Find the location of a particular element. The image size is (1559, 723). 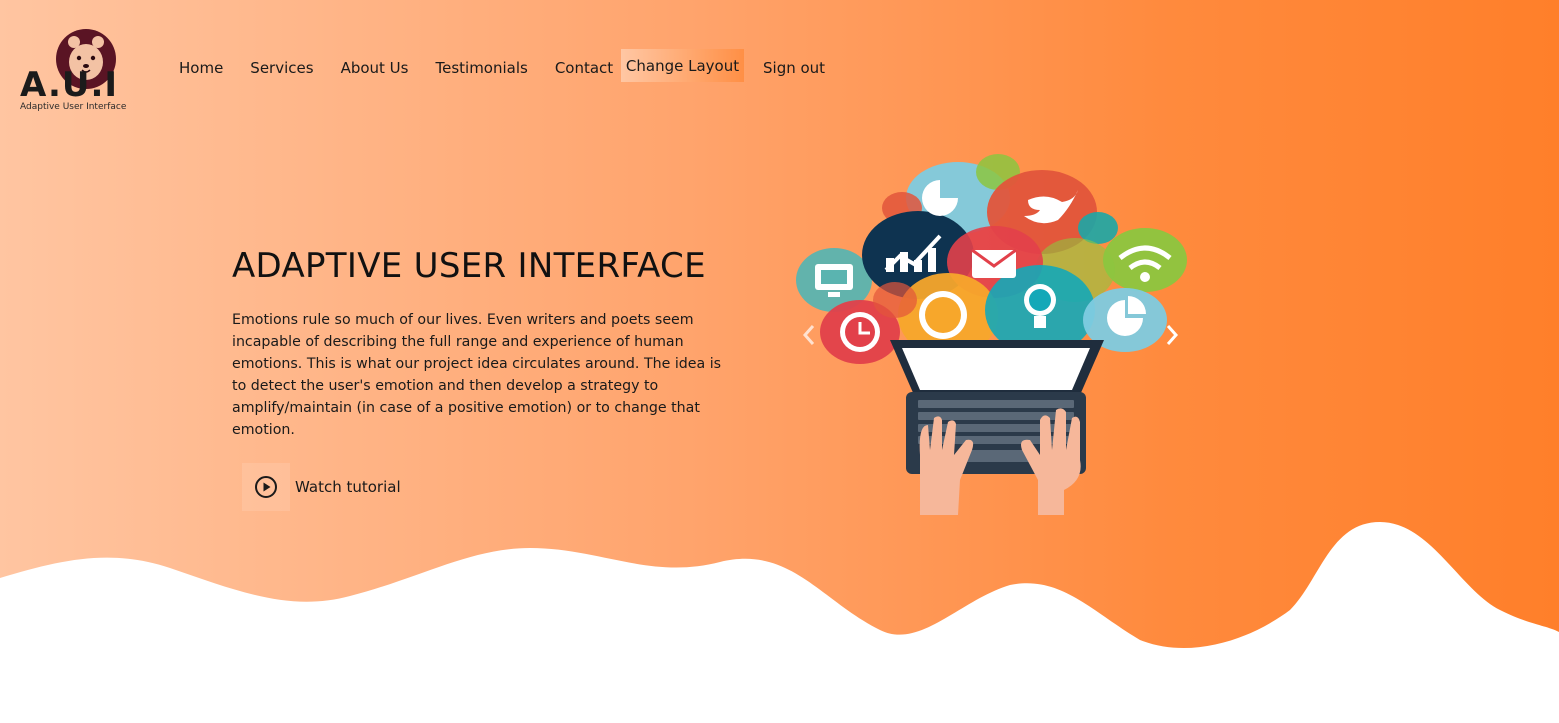

nav-home: Home is located at coordinates (201, 68).